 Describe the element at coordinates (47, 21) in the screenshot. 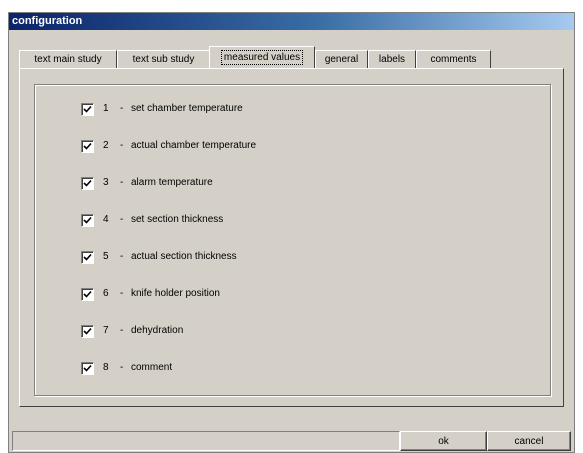

I see `window-title: configuration` at that location.